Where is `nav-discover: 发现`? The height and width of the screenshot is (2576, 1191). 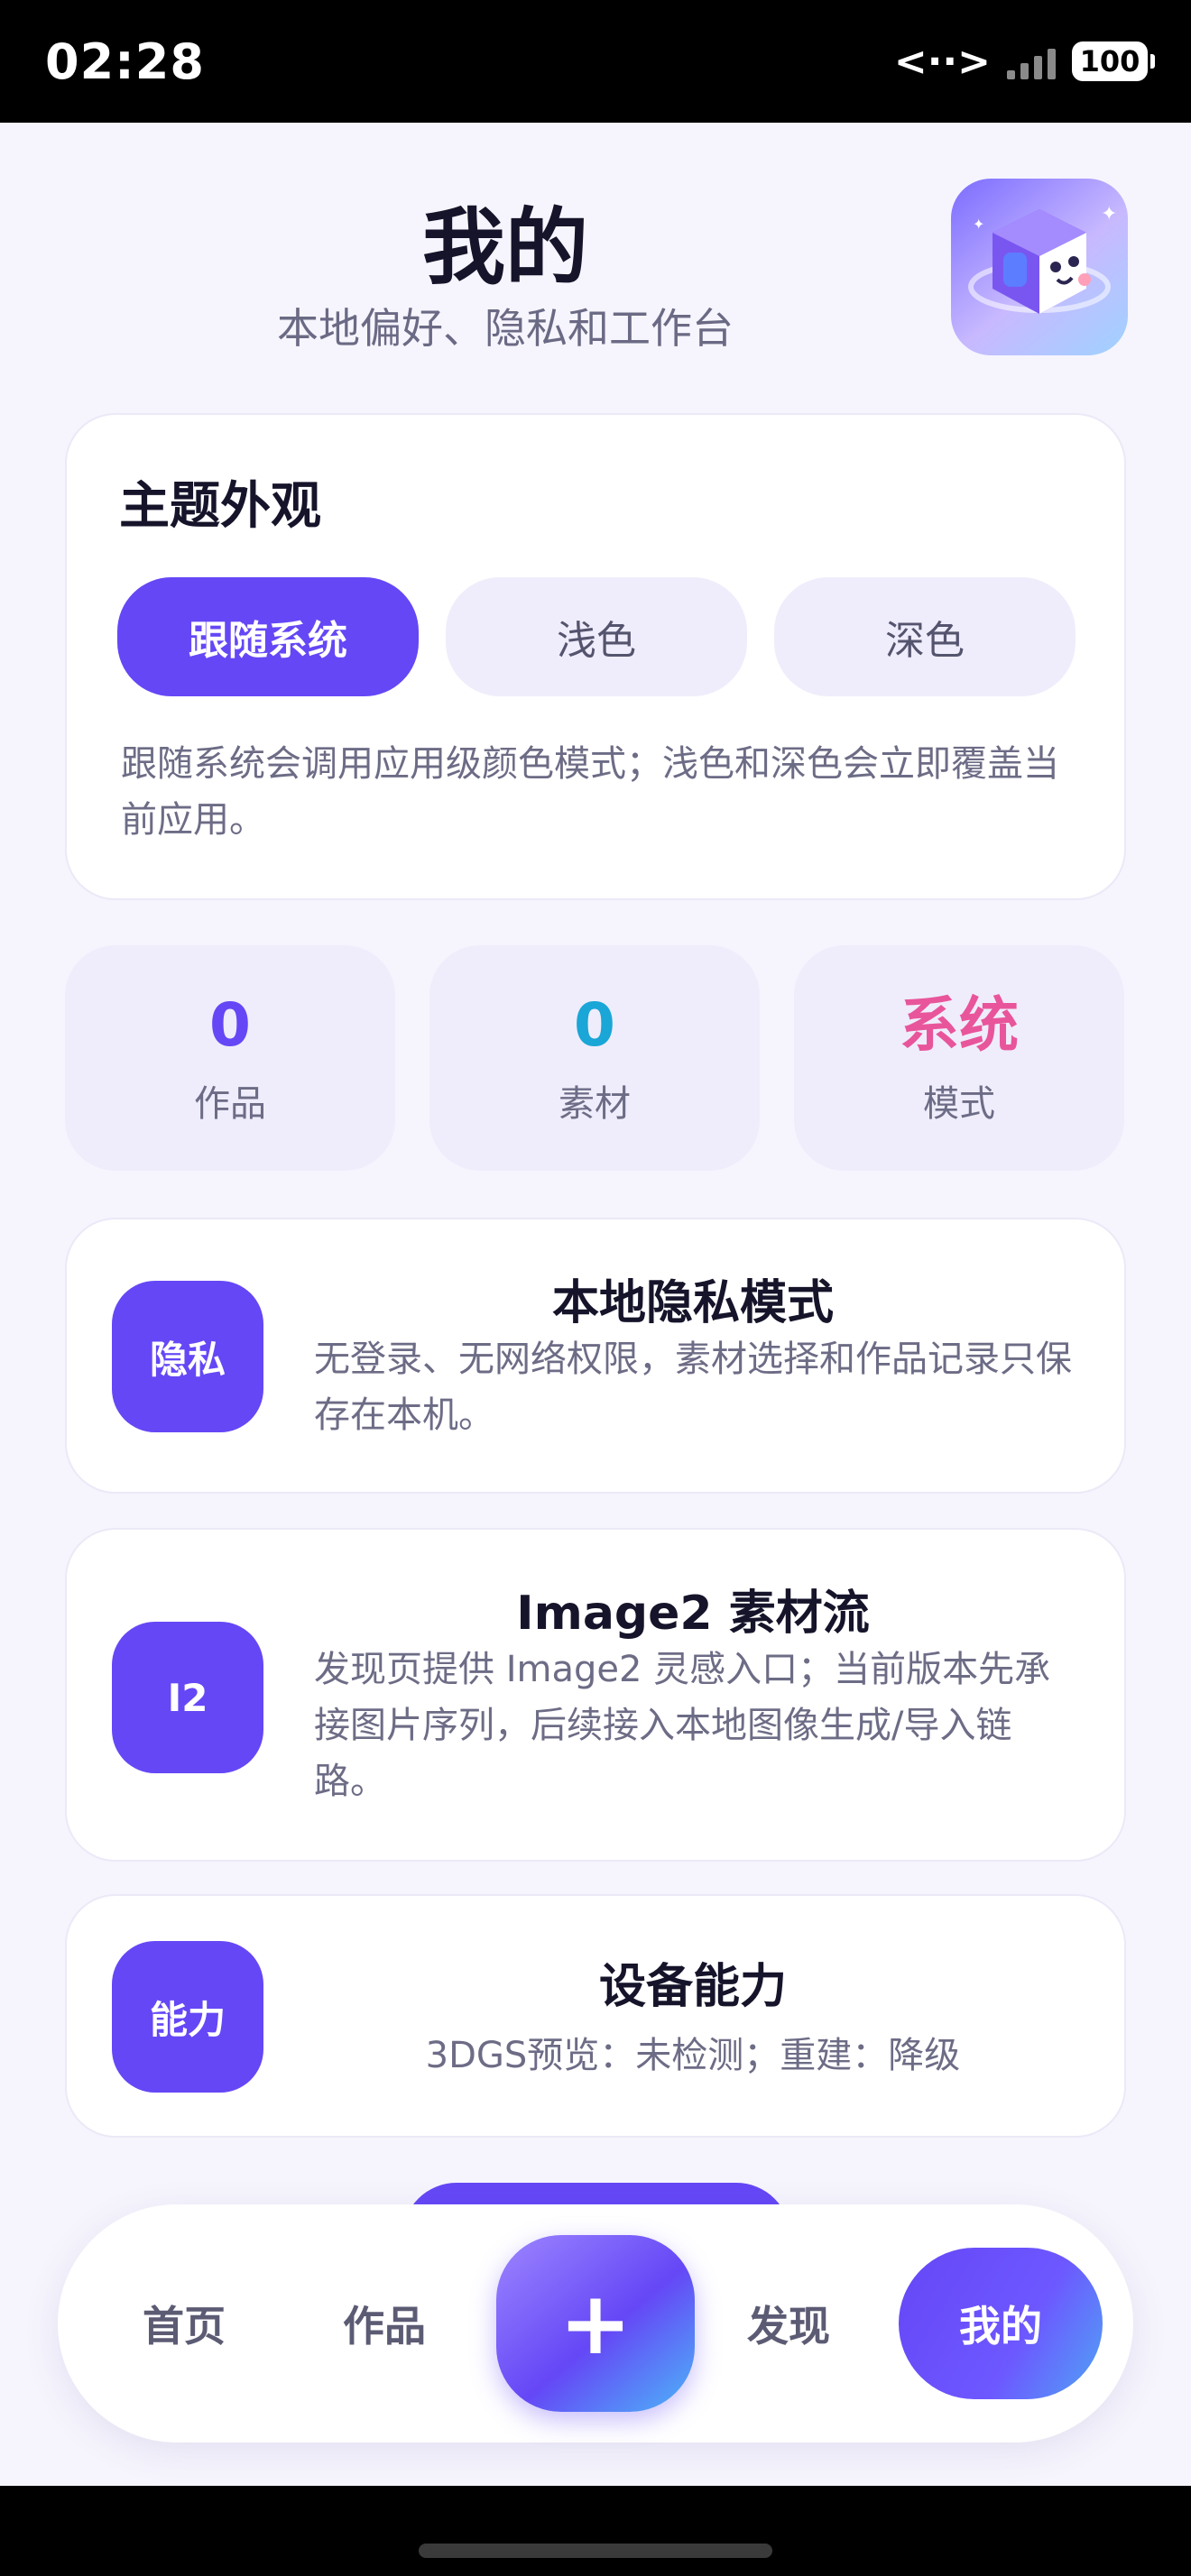
nav-discover: 发现 is located at coordinates (788, 2323).